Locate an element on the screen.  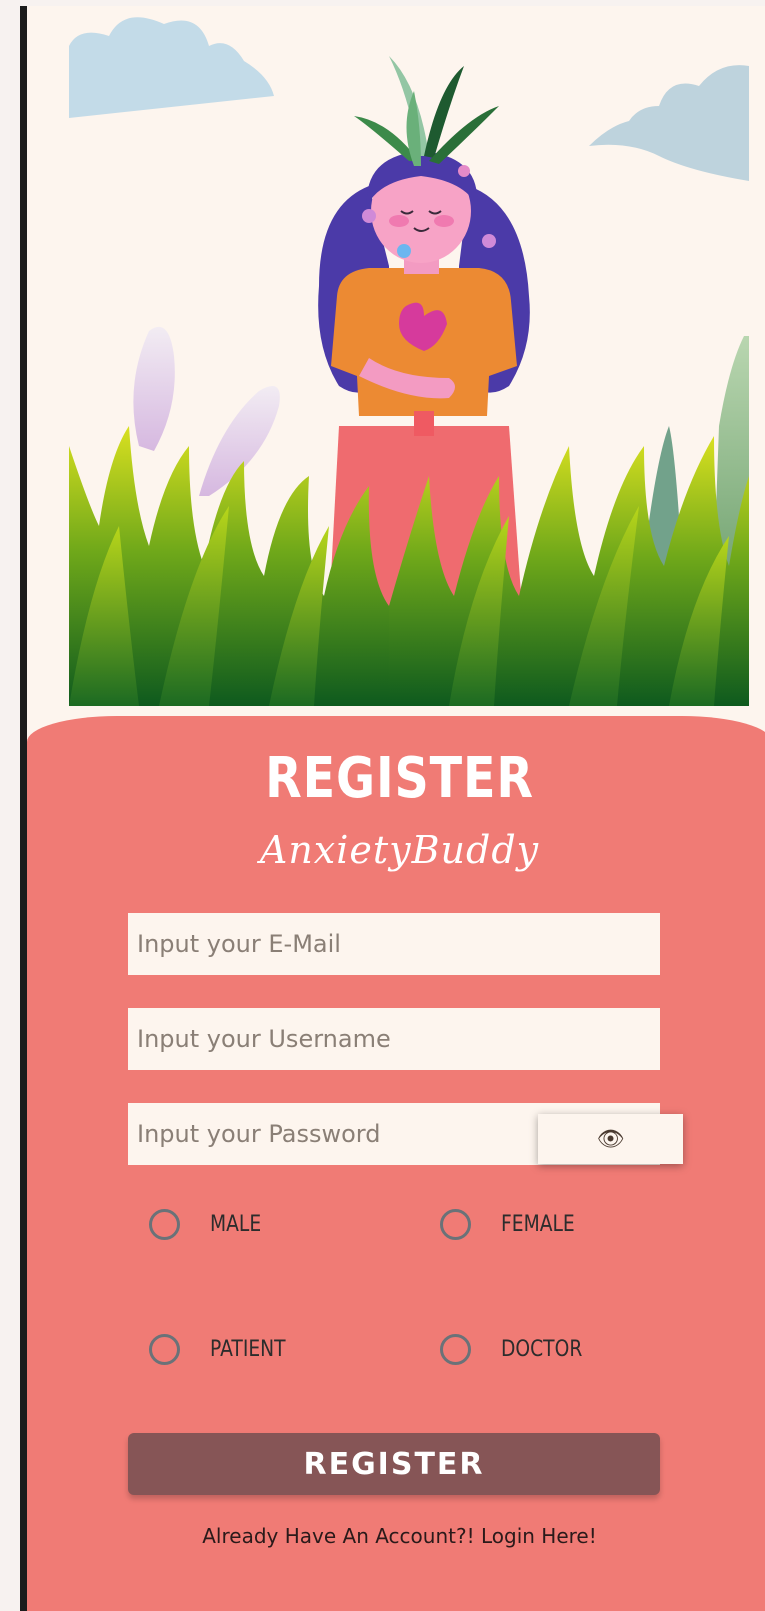
login-link: Already Have An Account?! Login Here! is located at coordinates (396, 1536).